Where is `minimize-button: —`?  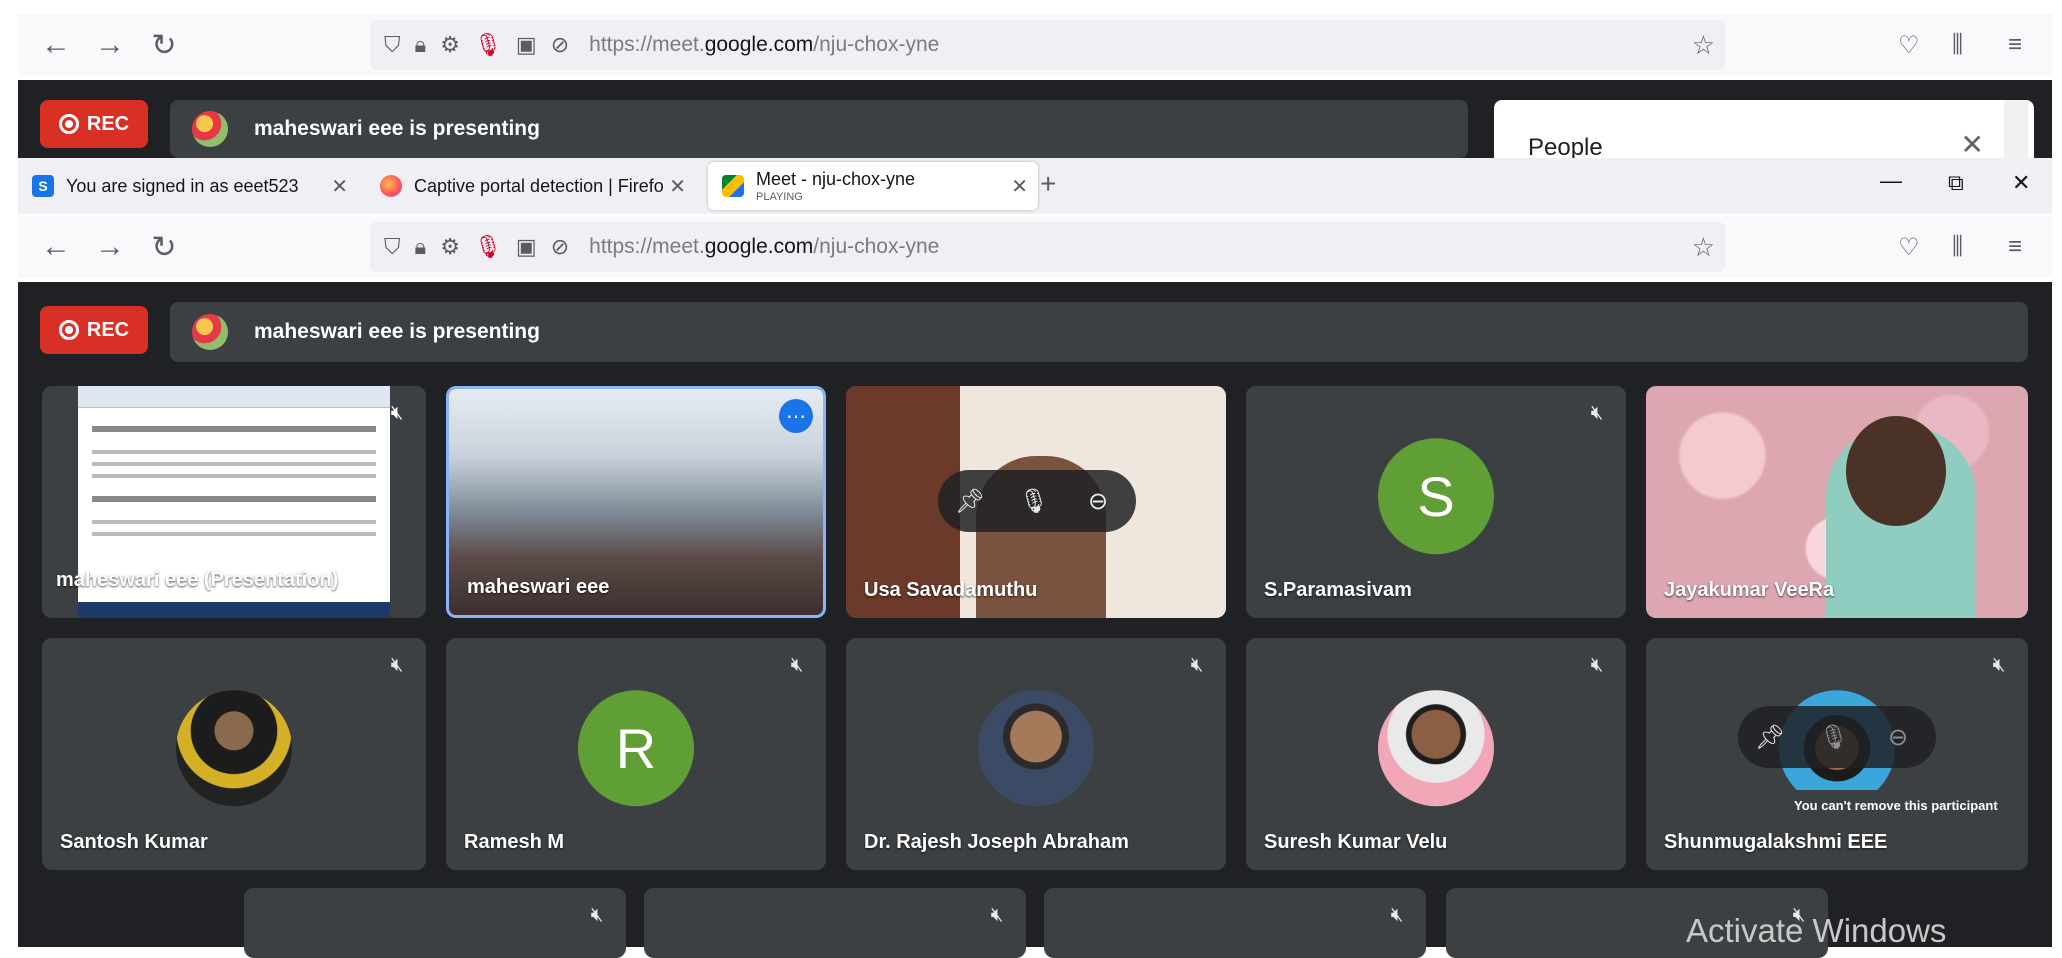
minimize-button: — is located at coordinates (1891, 181).